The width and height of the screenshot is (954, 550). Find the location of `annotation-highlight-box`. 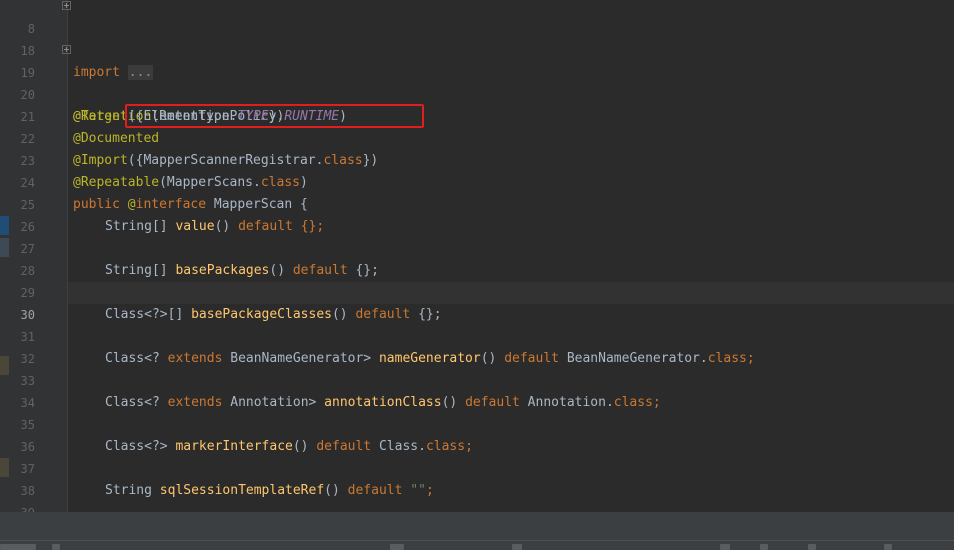

annotation-highlight-box is located at coordinates (274, 116).